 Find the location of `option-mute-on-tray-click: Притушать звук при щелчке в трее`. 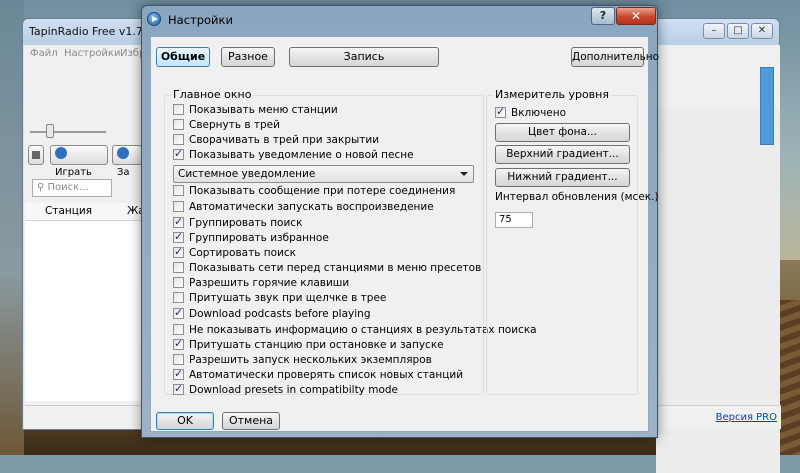

option-mute-on-tray-click: Притушать звук при щелчке в трее is located at coordinates (279, 299).